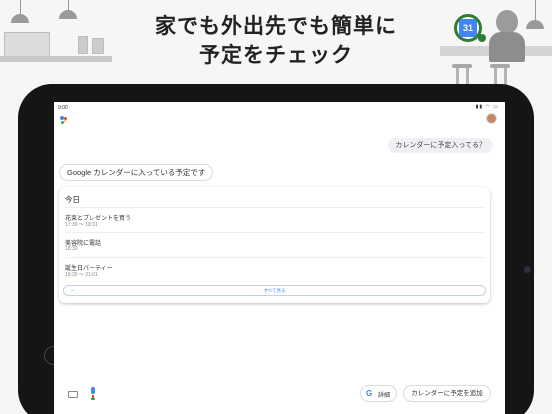  What do you see at coordinates (63, 108) in the screenshot?
I see `status-time: 9:00` at bounding box center [63, 108].